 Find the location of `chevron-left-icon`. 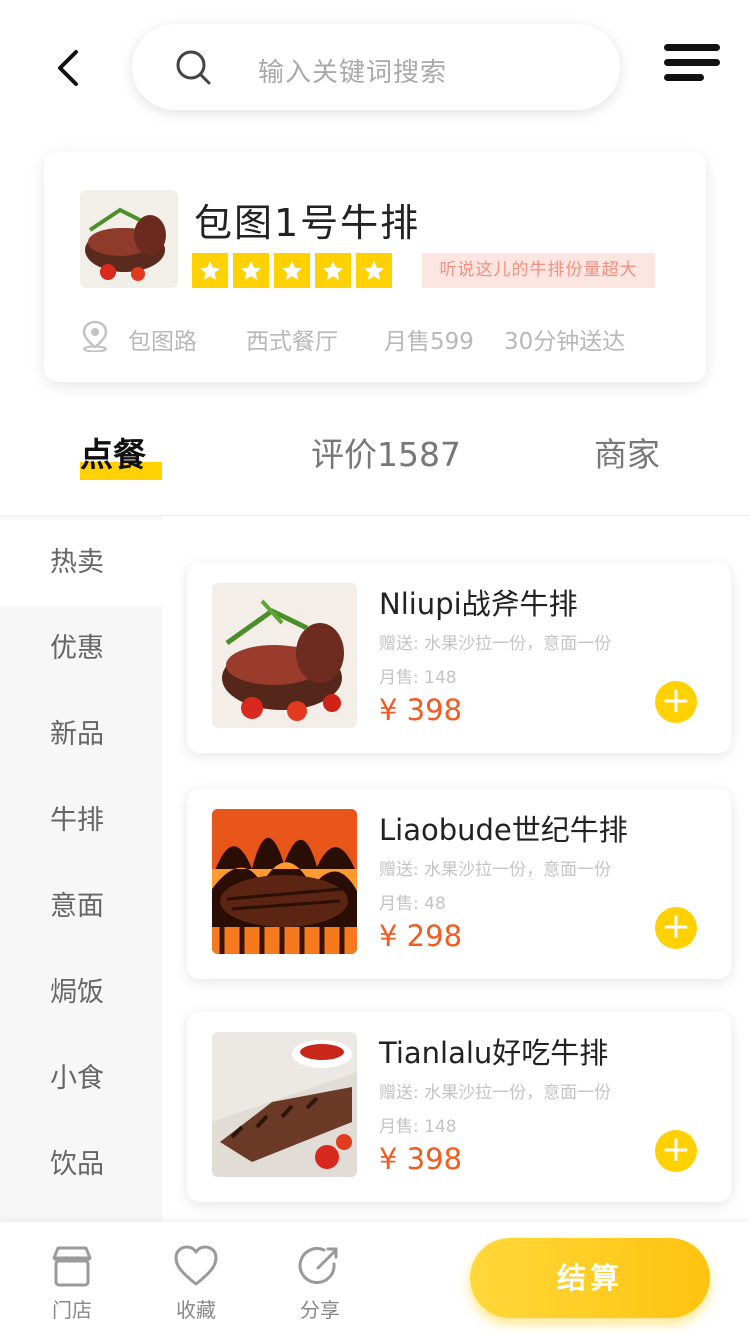

chevron-left-icon is located at coordinates (68, 68).